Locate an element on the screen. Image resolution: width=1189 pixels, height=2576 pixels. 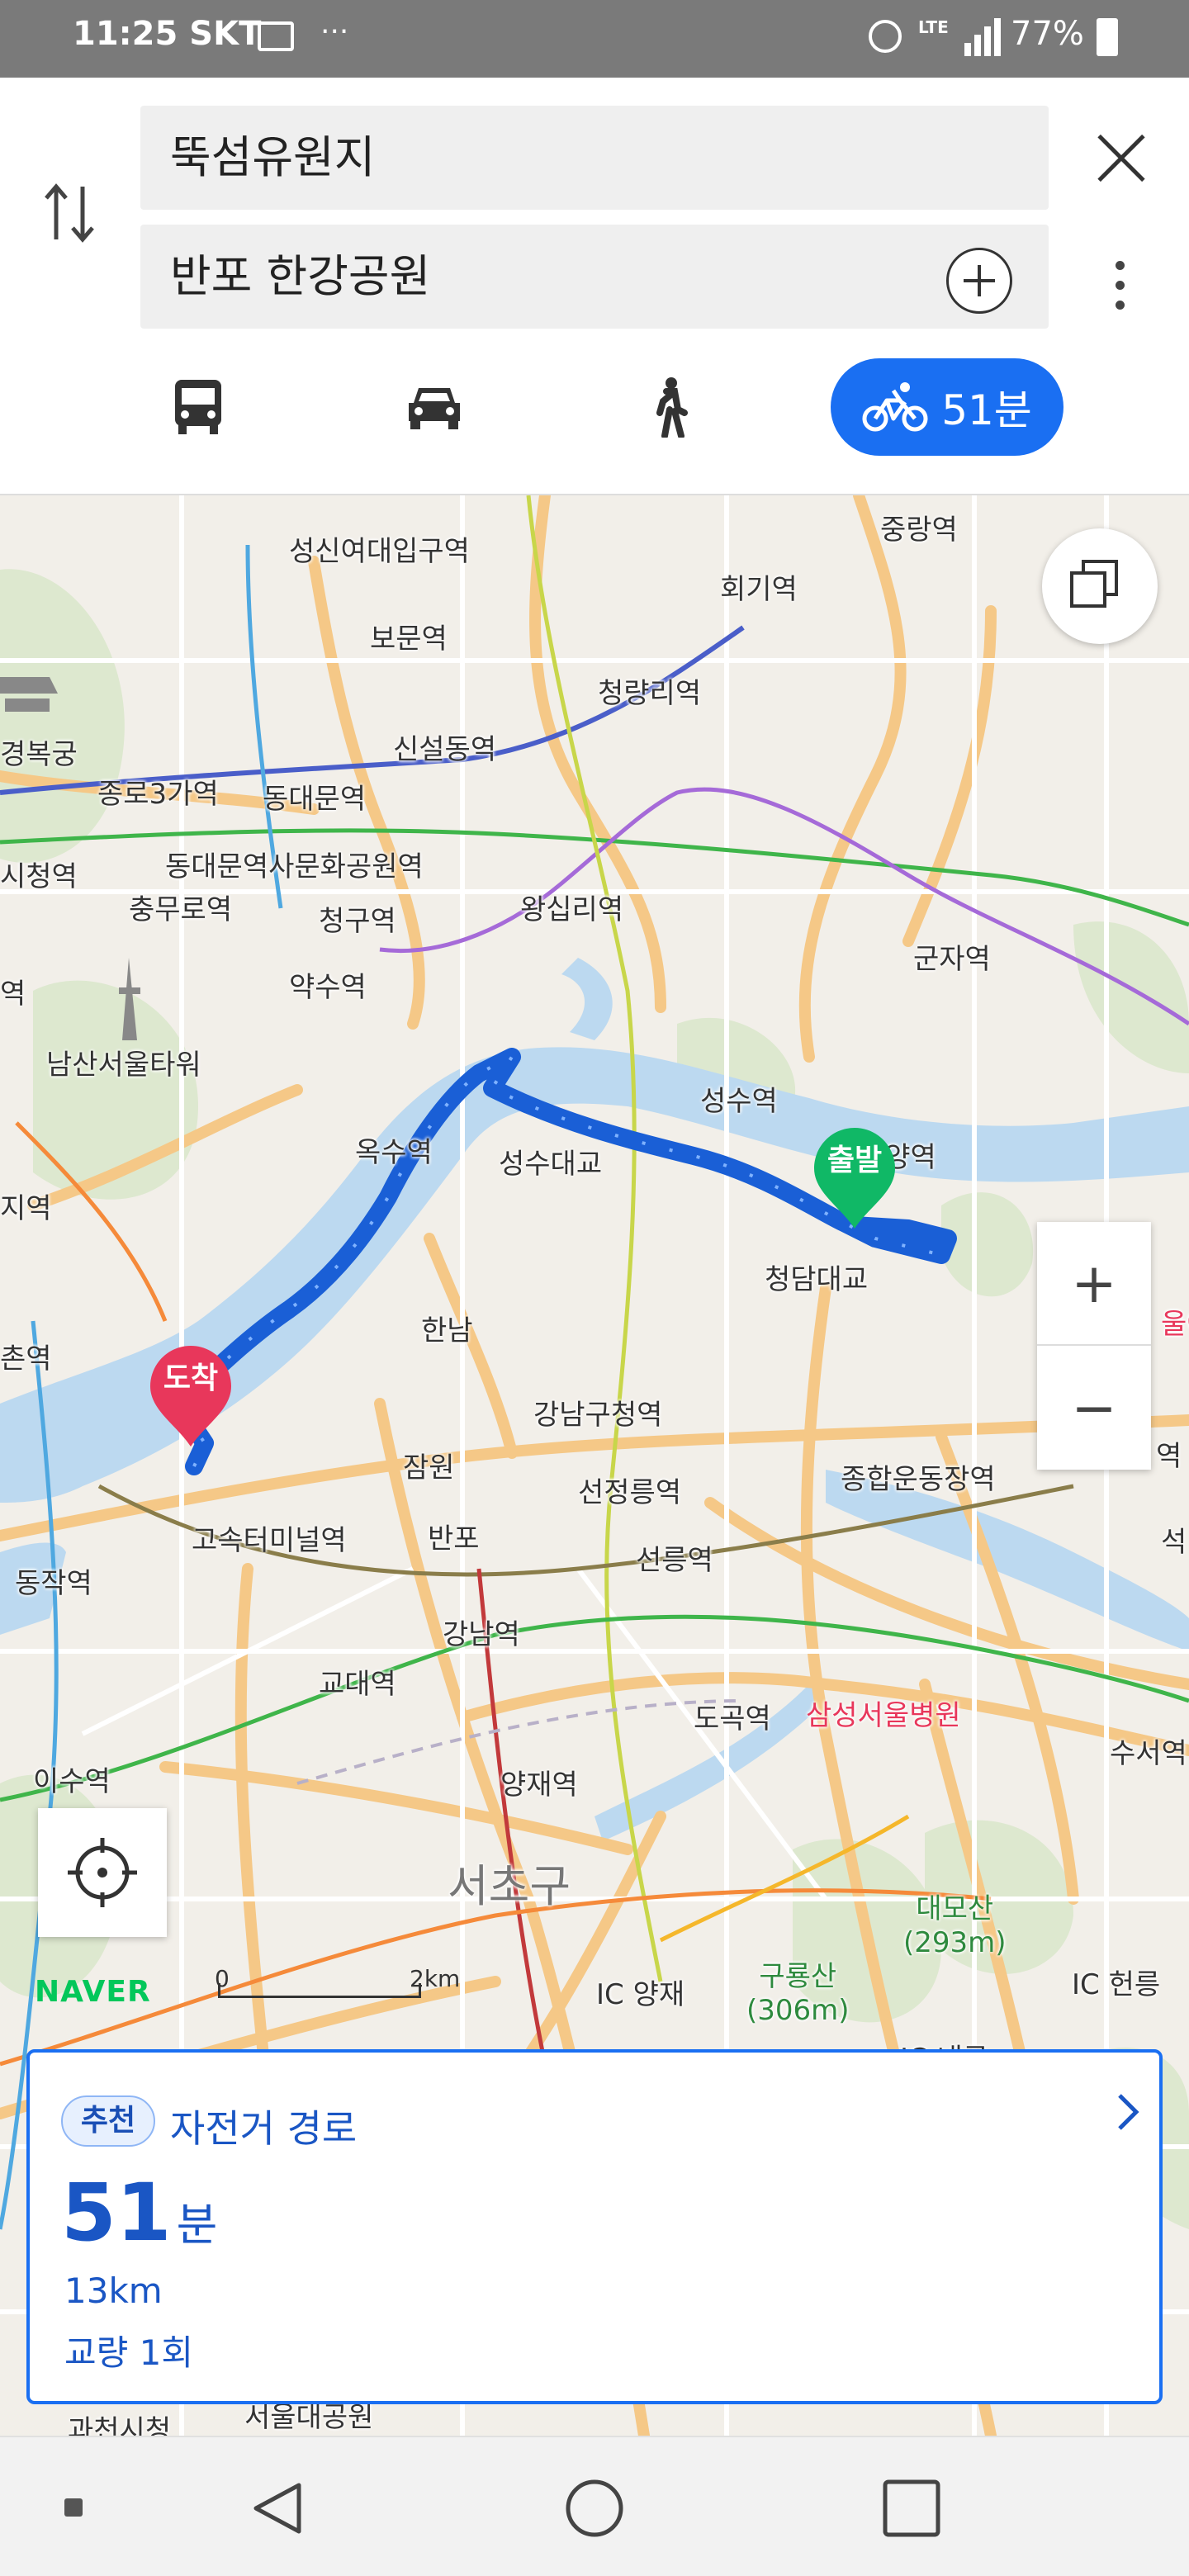
district-label: 서초구 is located at coordinates (509, 1886).